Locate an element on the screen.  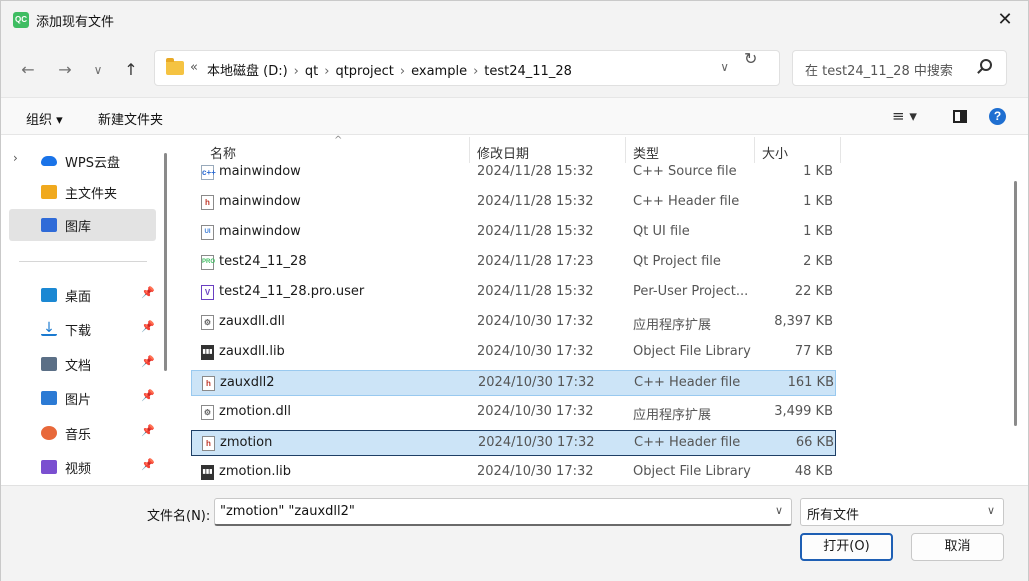
close-button: ✕ is located at coordinates (1005, 20).